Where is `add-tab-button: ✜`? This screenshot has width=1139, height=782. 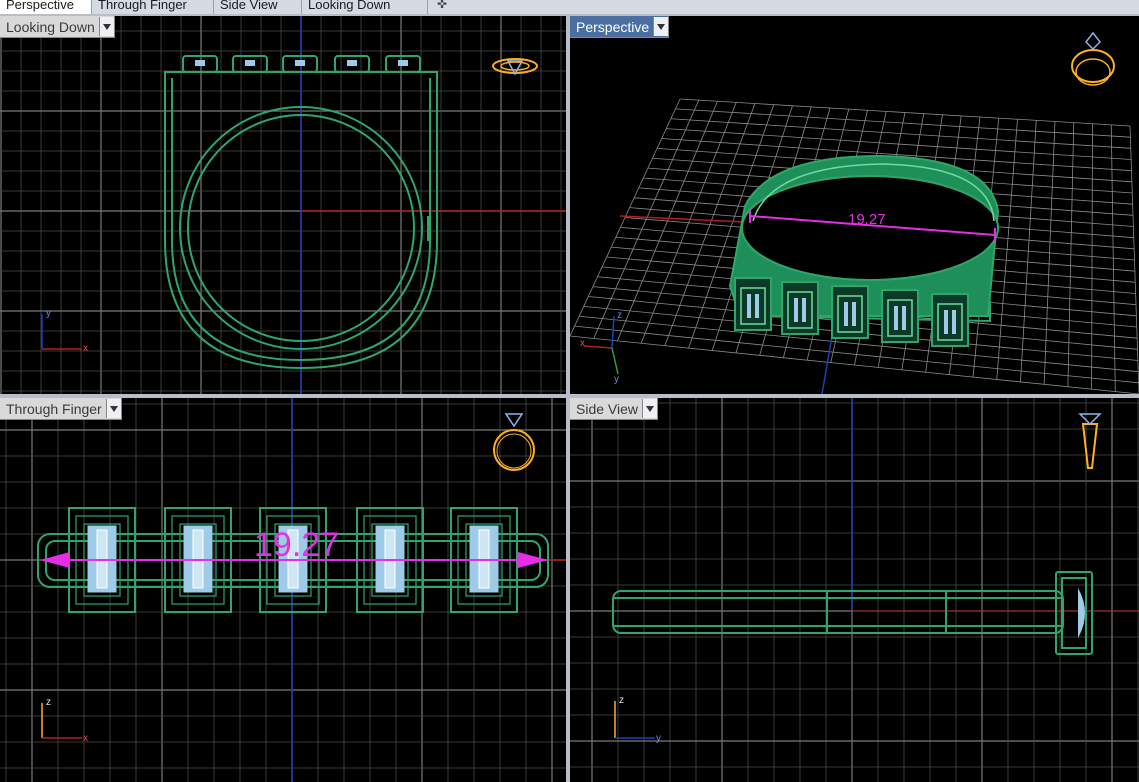 add-tab-button: ✜ is located at coordinates (442, 7).